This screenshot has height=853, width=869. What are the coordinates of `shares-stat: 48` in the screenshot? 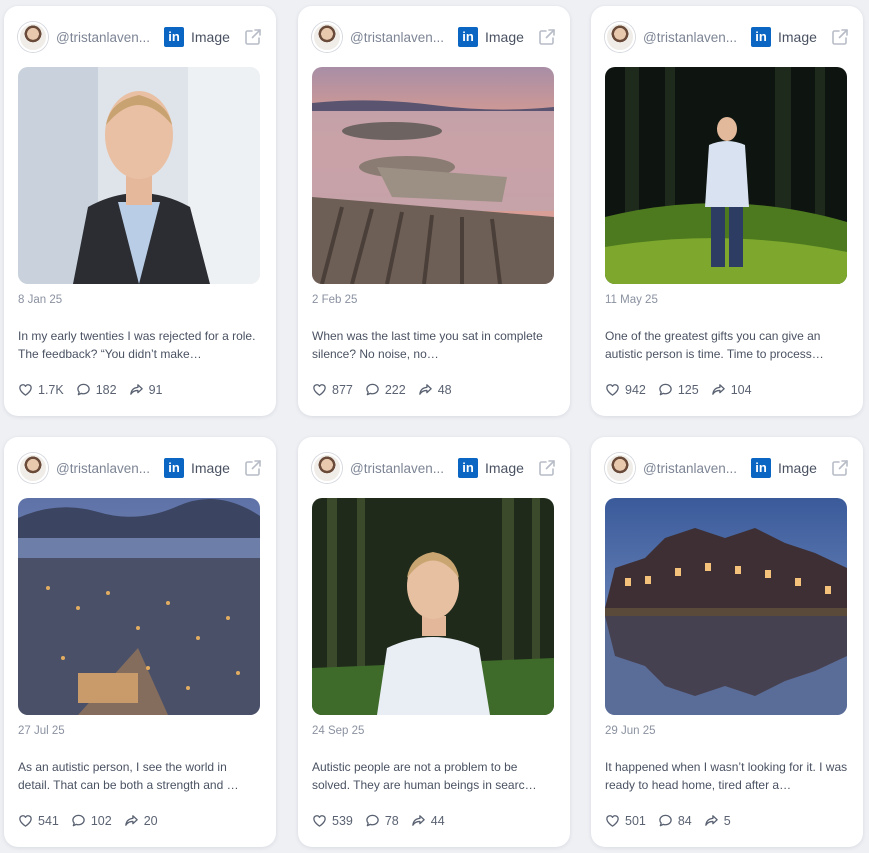 It's located at (435, 389).